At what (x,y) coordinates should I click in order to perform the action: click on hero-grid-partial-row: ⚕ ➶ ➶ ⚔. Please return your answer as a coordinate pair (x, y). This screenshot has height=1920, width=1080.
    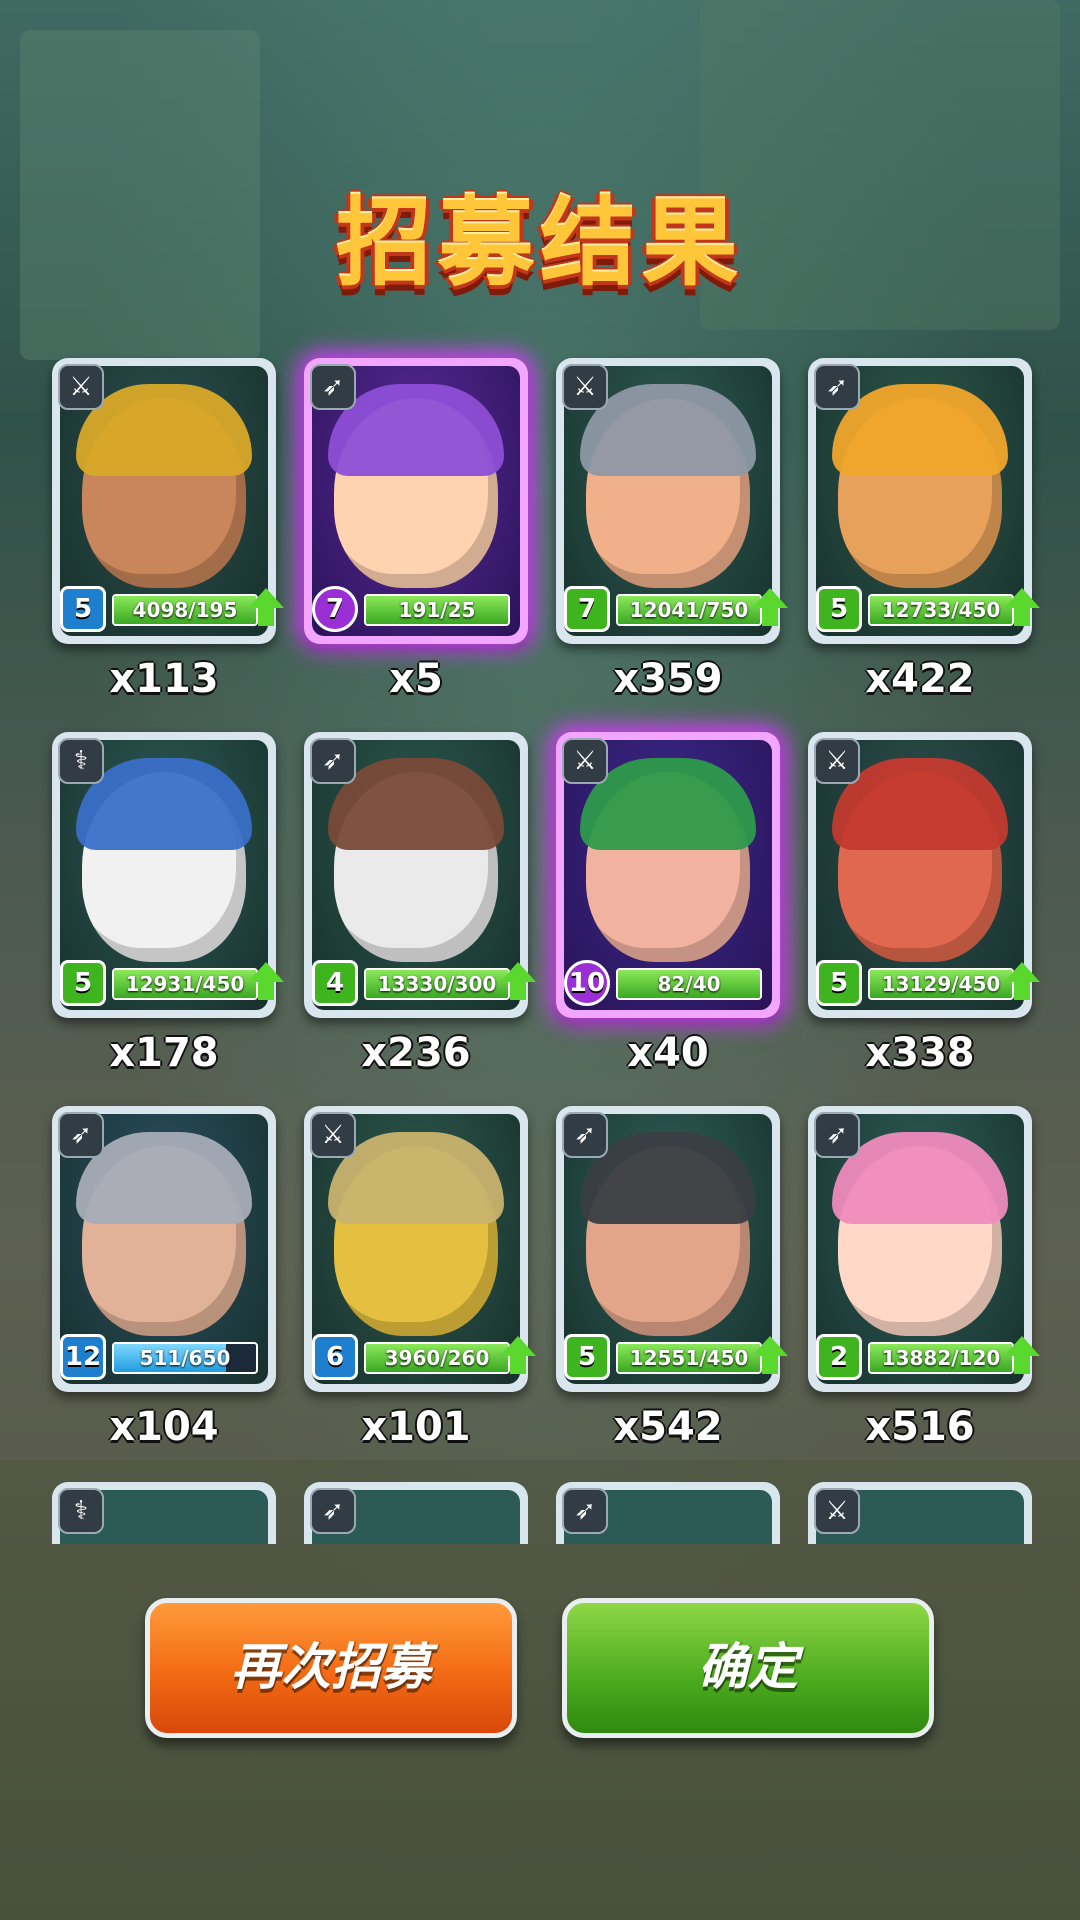
    Looking at the image, I should click on (540, 1513).